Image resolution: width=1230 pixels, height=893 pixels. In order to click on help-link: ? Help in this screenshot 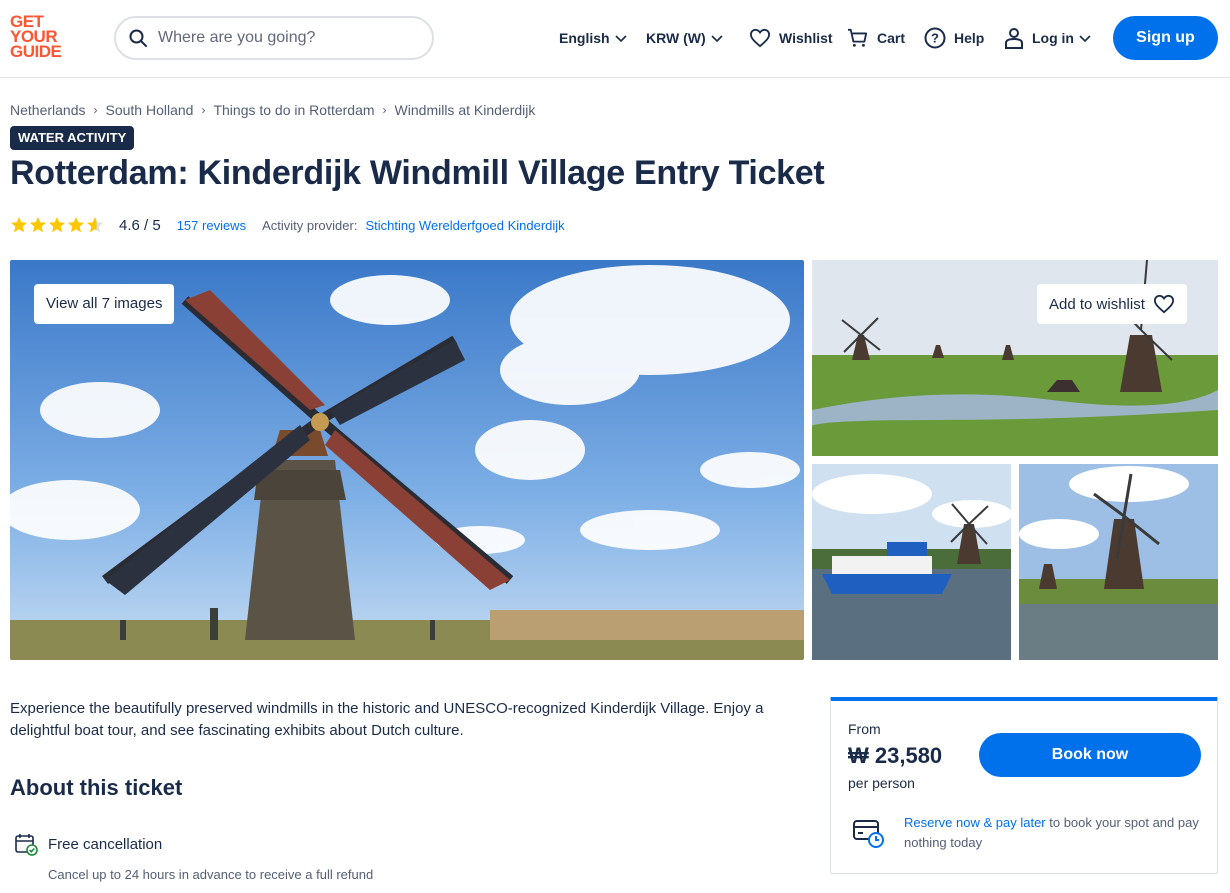, I will do `click(954, 38)`.